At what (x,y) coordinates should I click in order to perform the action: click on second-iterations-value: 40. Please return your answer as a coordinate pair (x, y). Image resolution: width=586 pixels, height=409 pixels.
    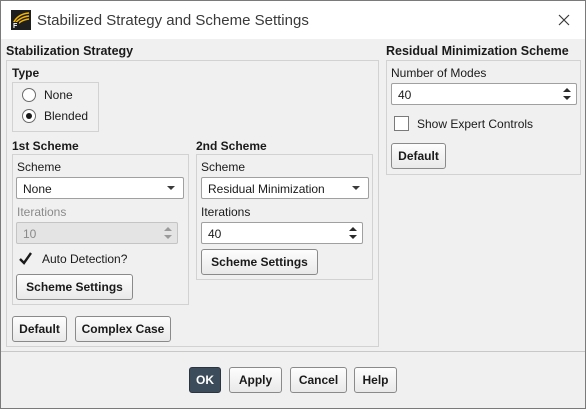
    Looking at the image, I should click on (215, 234).